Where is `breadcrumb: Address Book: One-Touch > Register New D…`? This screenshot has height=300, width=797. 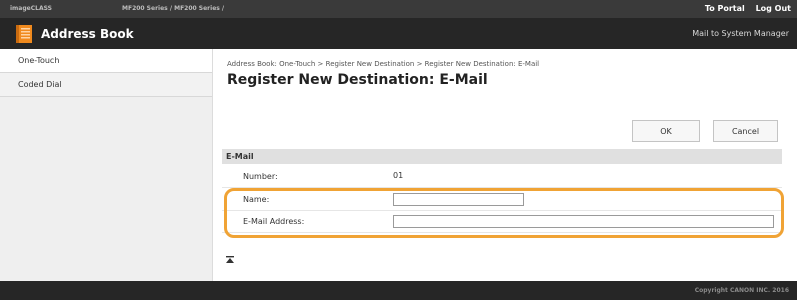
breadcrumb: Address Book: One-Touch > Register New D… is located at coordinates (383, 64).